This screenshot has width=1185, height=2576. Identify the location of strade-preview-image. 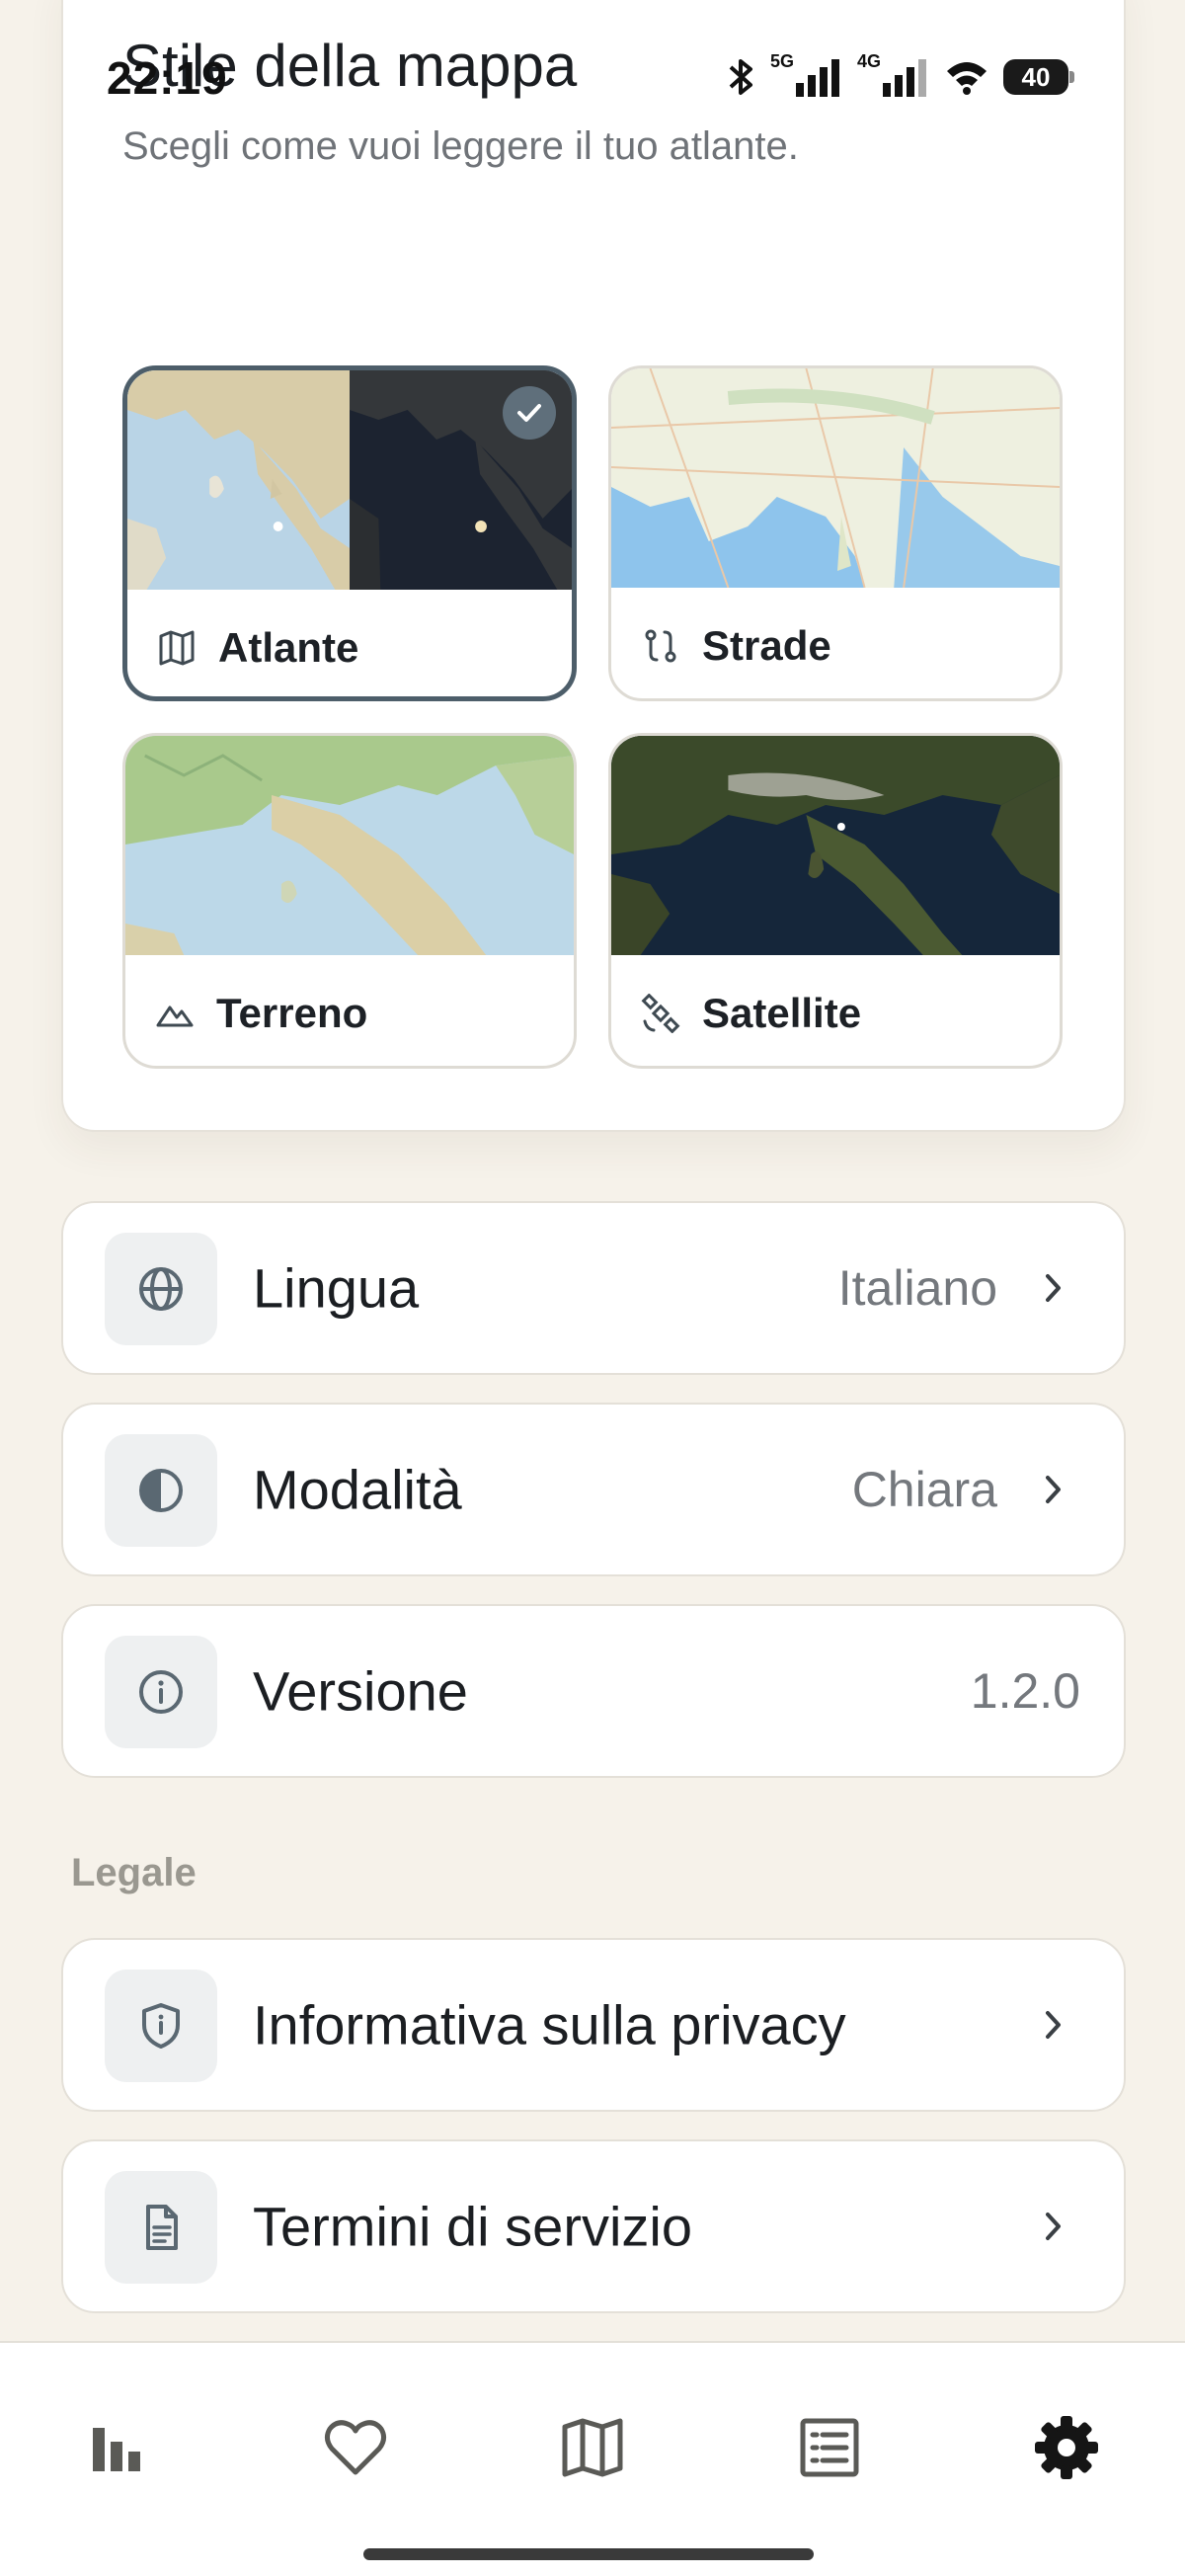
(836, 478).